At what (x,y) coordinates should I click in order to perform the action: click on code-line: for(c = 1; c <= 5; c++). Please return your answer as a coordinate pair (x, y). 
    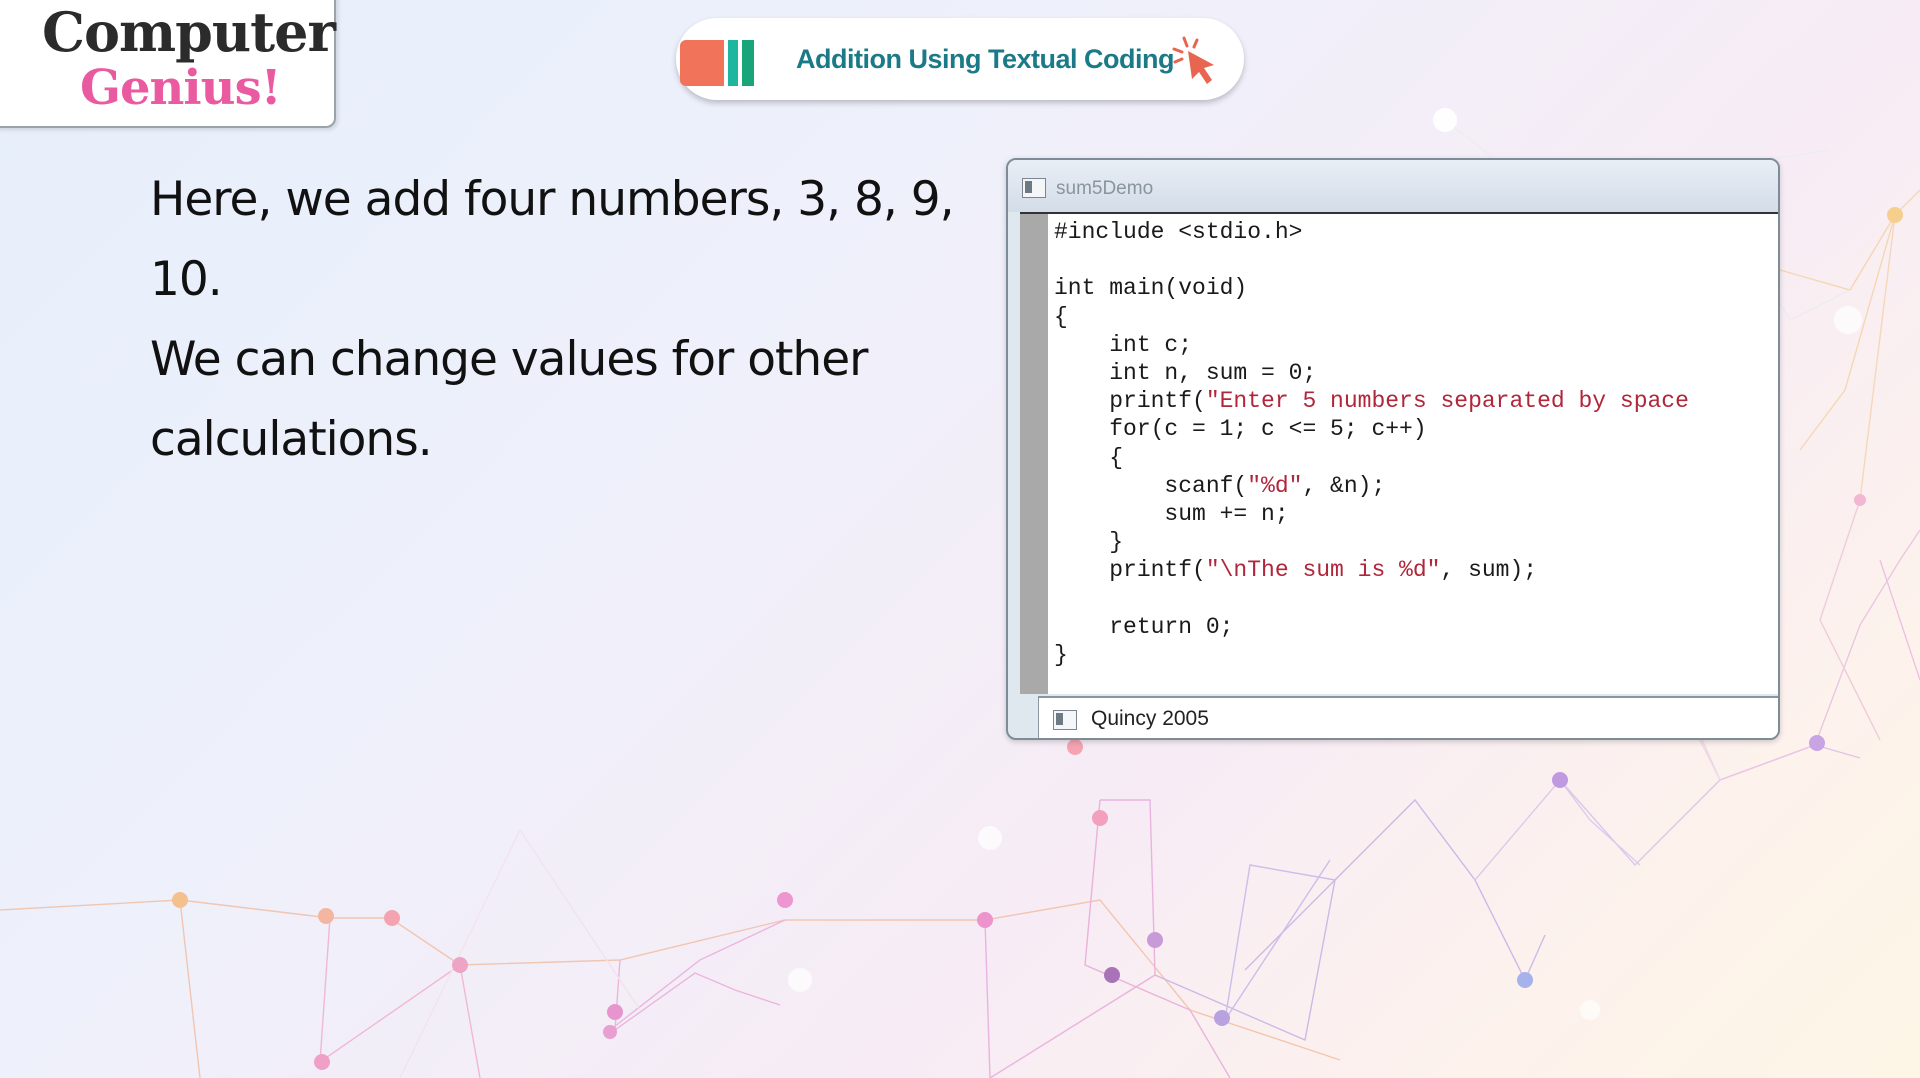
    Looking at the image, I should click on (1416, 429).